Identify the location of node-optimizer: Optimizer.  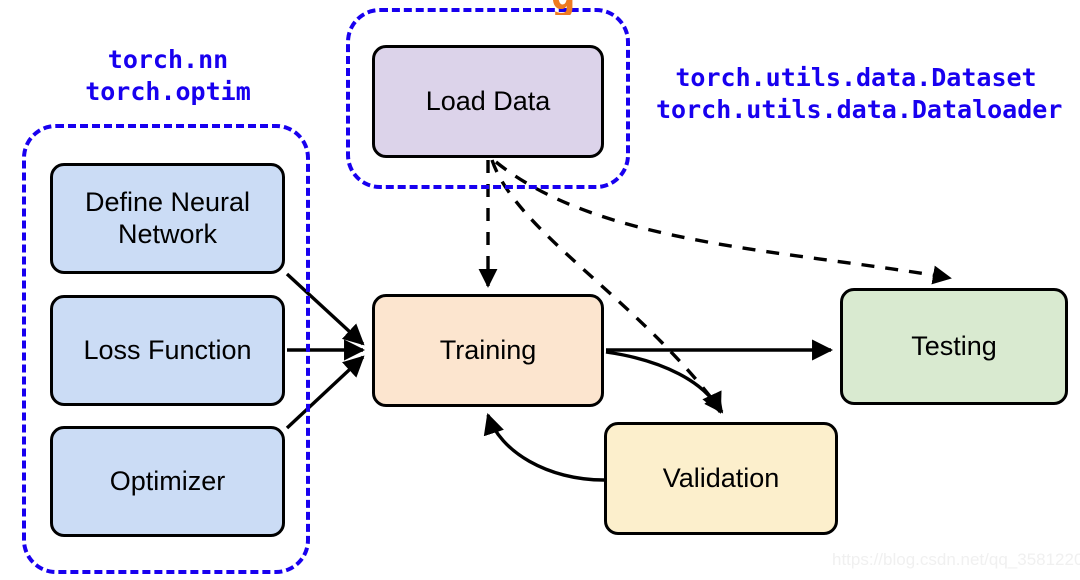
(167, 481).